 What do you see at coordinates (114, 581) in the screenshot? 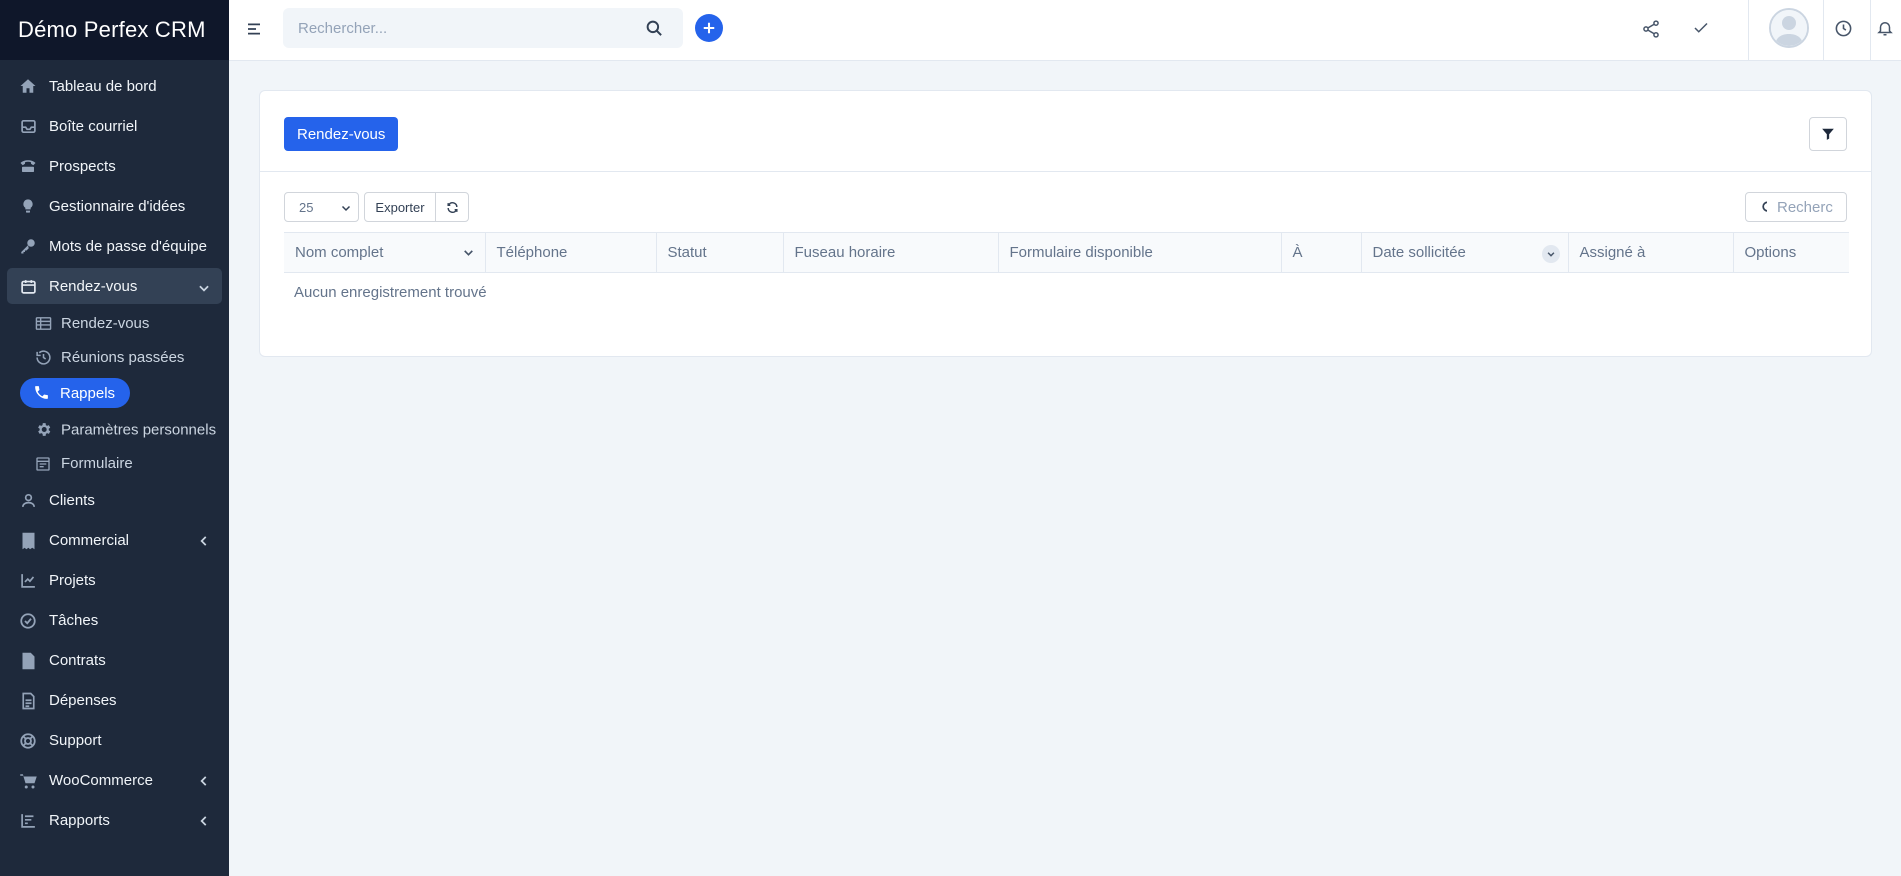
I see `sidebar-item-projects: Projets` at bounding box center [114, 581].